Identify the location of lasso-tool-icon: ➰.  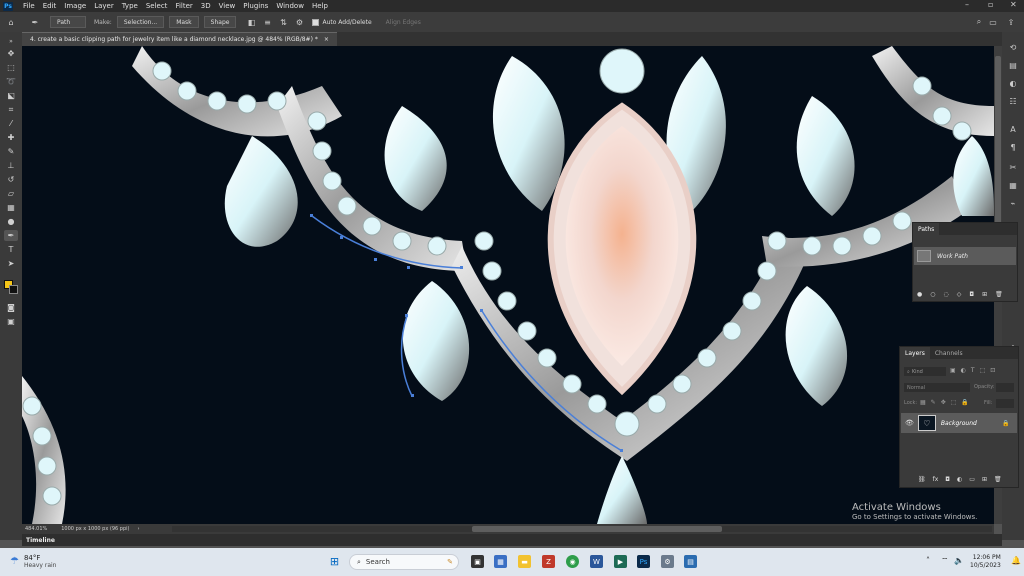
(11, 81).